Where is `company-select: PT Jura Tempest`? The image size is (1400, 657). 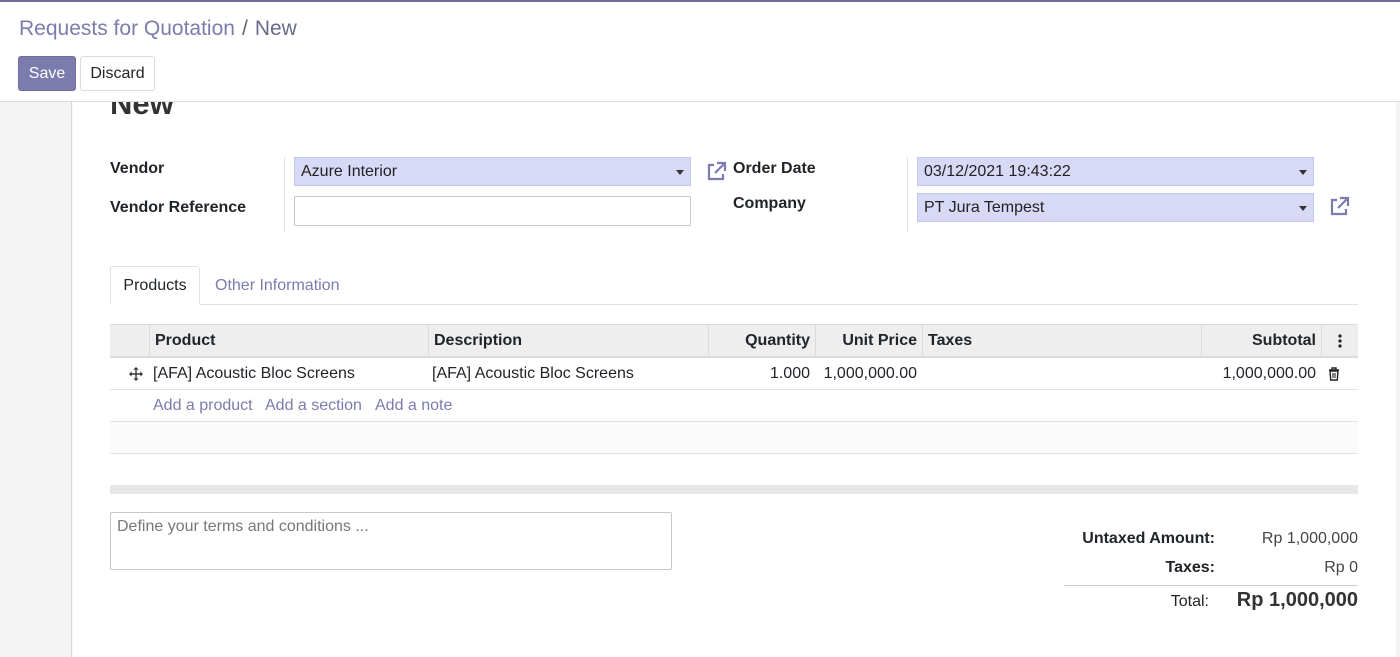
company-select: PT Jura Tempest is located at coordinates (1115, 207).